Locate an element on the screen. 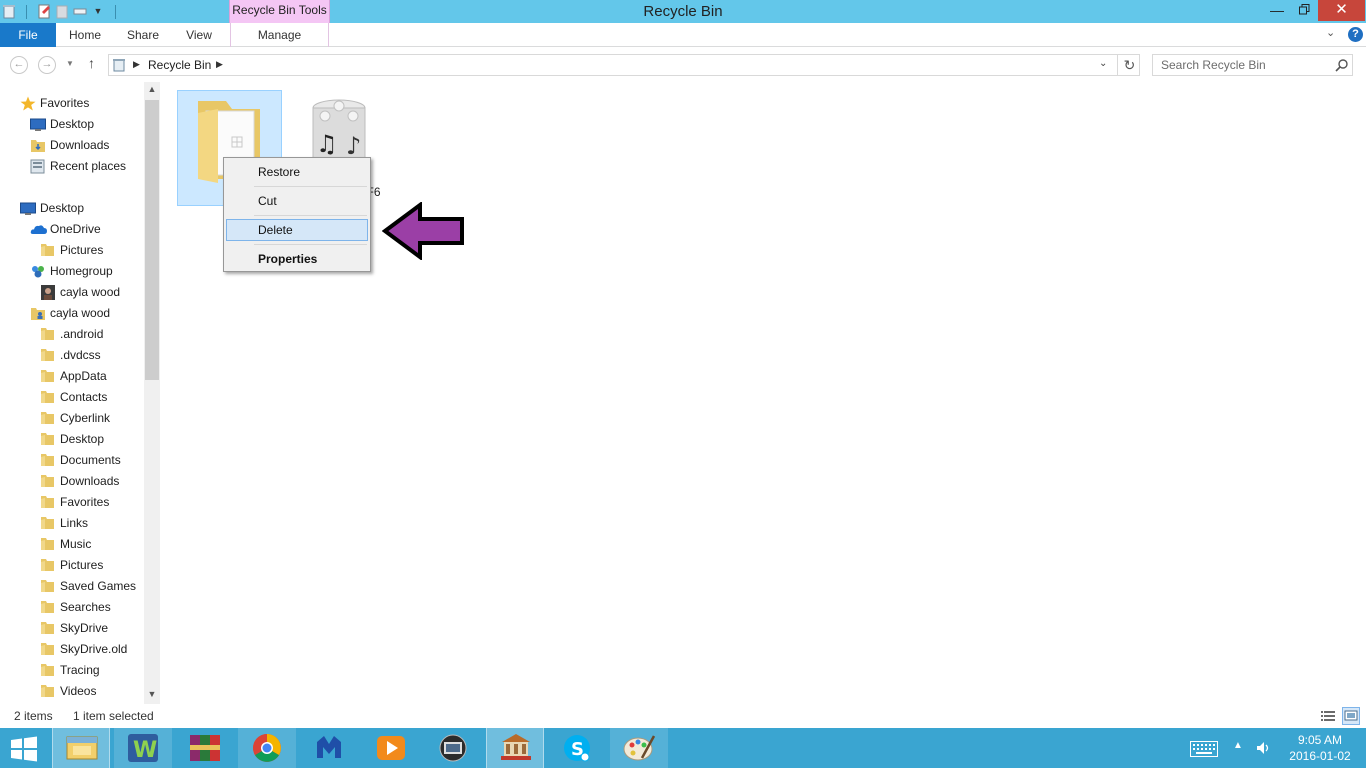  menu-item-properties: Properties is located at coordinates (297, 259).